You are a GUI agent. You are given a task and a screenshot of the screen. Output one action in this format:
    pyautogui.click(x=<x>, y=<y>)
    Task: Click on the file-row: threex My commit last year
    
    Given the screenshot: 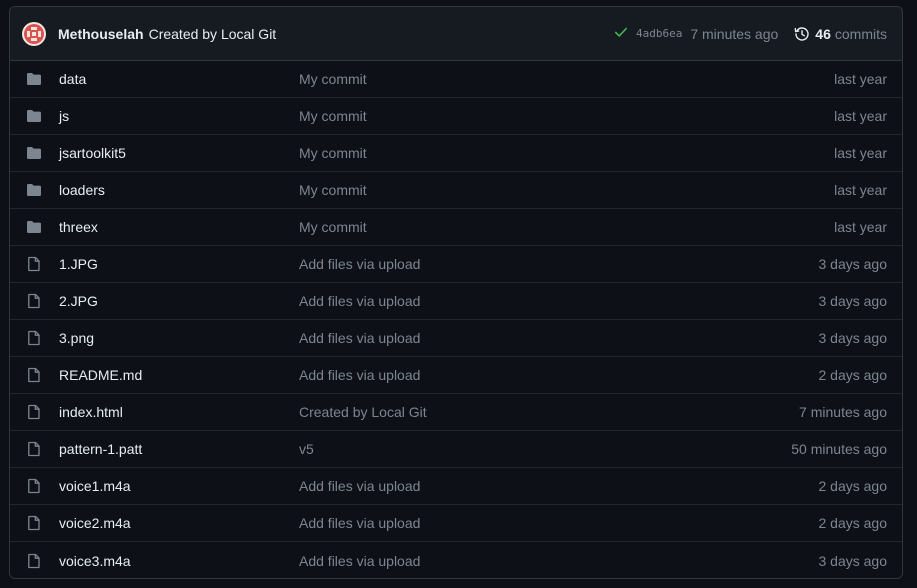 What is the action you would take?
    pyautogui.click(x=456, y=227)
    